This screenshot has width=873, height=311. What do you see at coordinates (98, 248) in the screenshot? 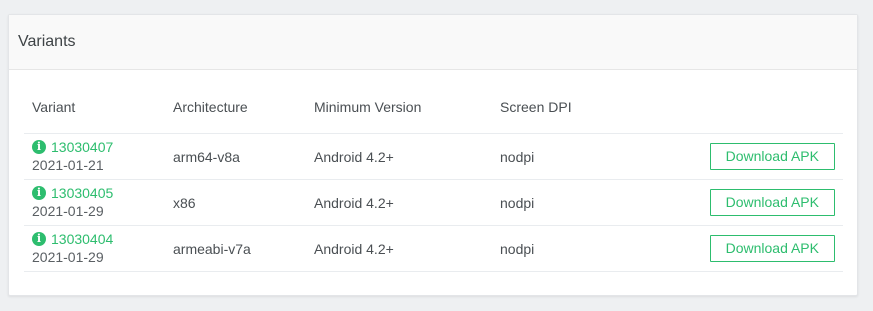
I see `variant-cell: i 13030404 2021-01-29` at bounding box center [98, 248].